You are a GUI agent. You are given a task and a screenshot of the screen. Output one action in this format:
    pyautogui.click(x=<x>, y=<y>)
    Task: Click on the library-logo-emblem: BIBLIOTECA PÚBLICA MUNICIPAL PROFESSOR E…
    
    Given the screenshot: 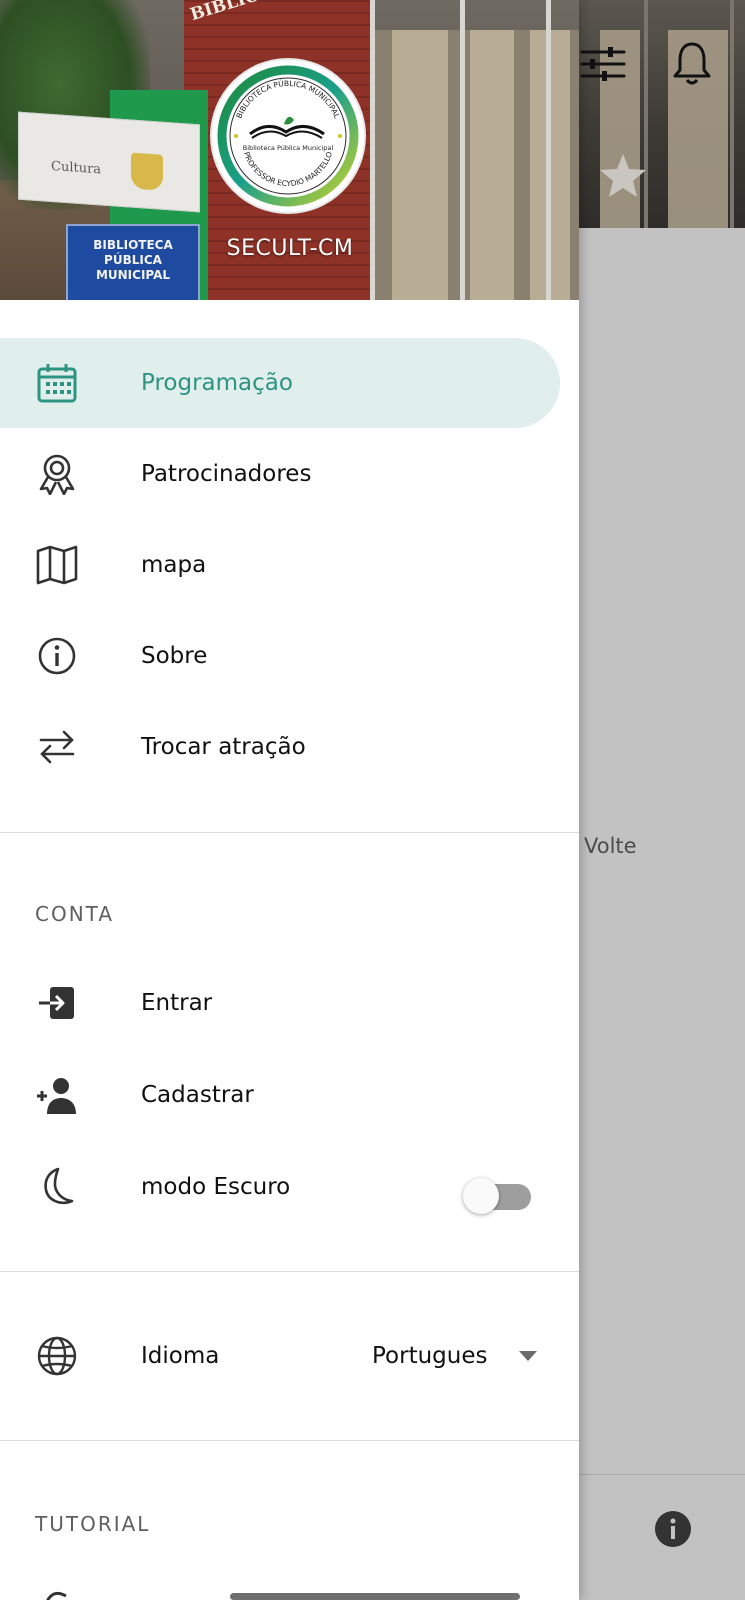 What is the action you would take?
    pyautogui.click(x=288, y=136)
    